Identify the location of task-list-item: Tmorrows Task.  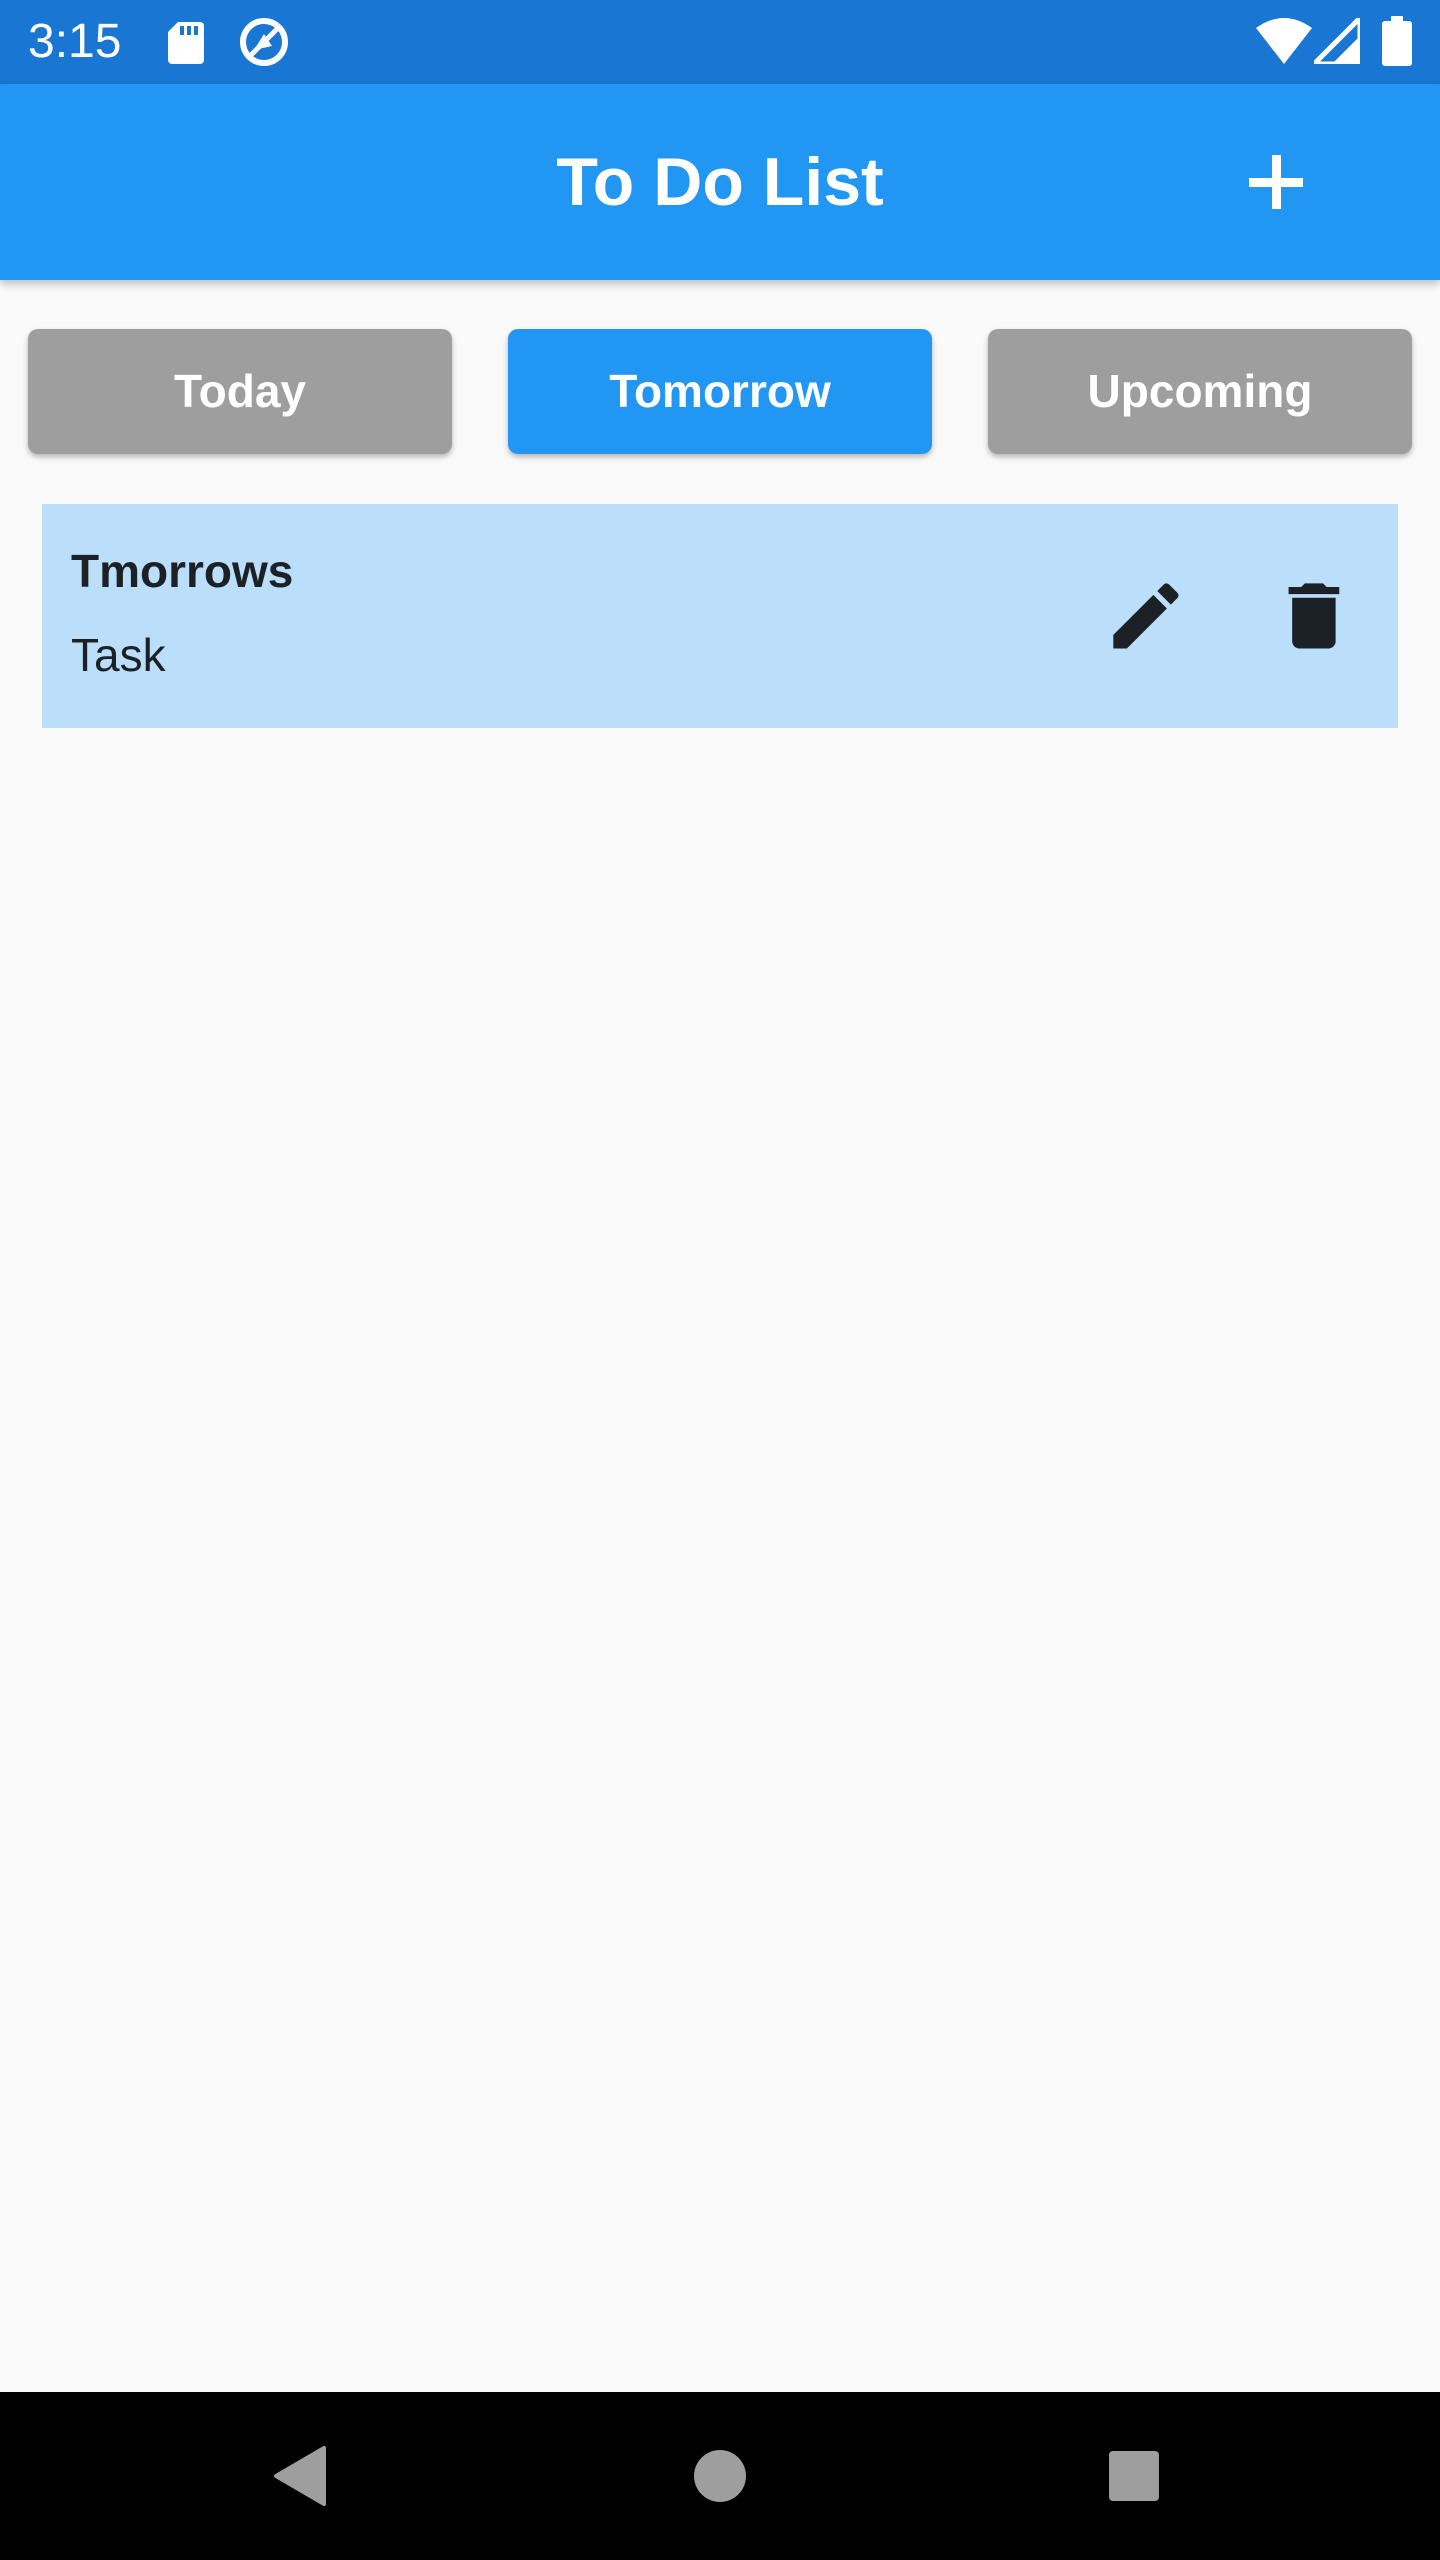
(720, 616).